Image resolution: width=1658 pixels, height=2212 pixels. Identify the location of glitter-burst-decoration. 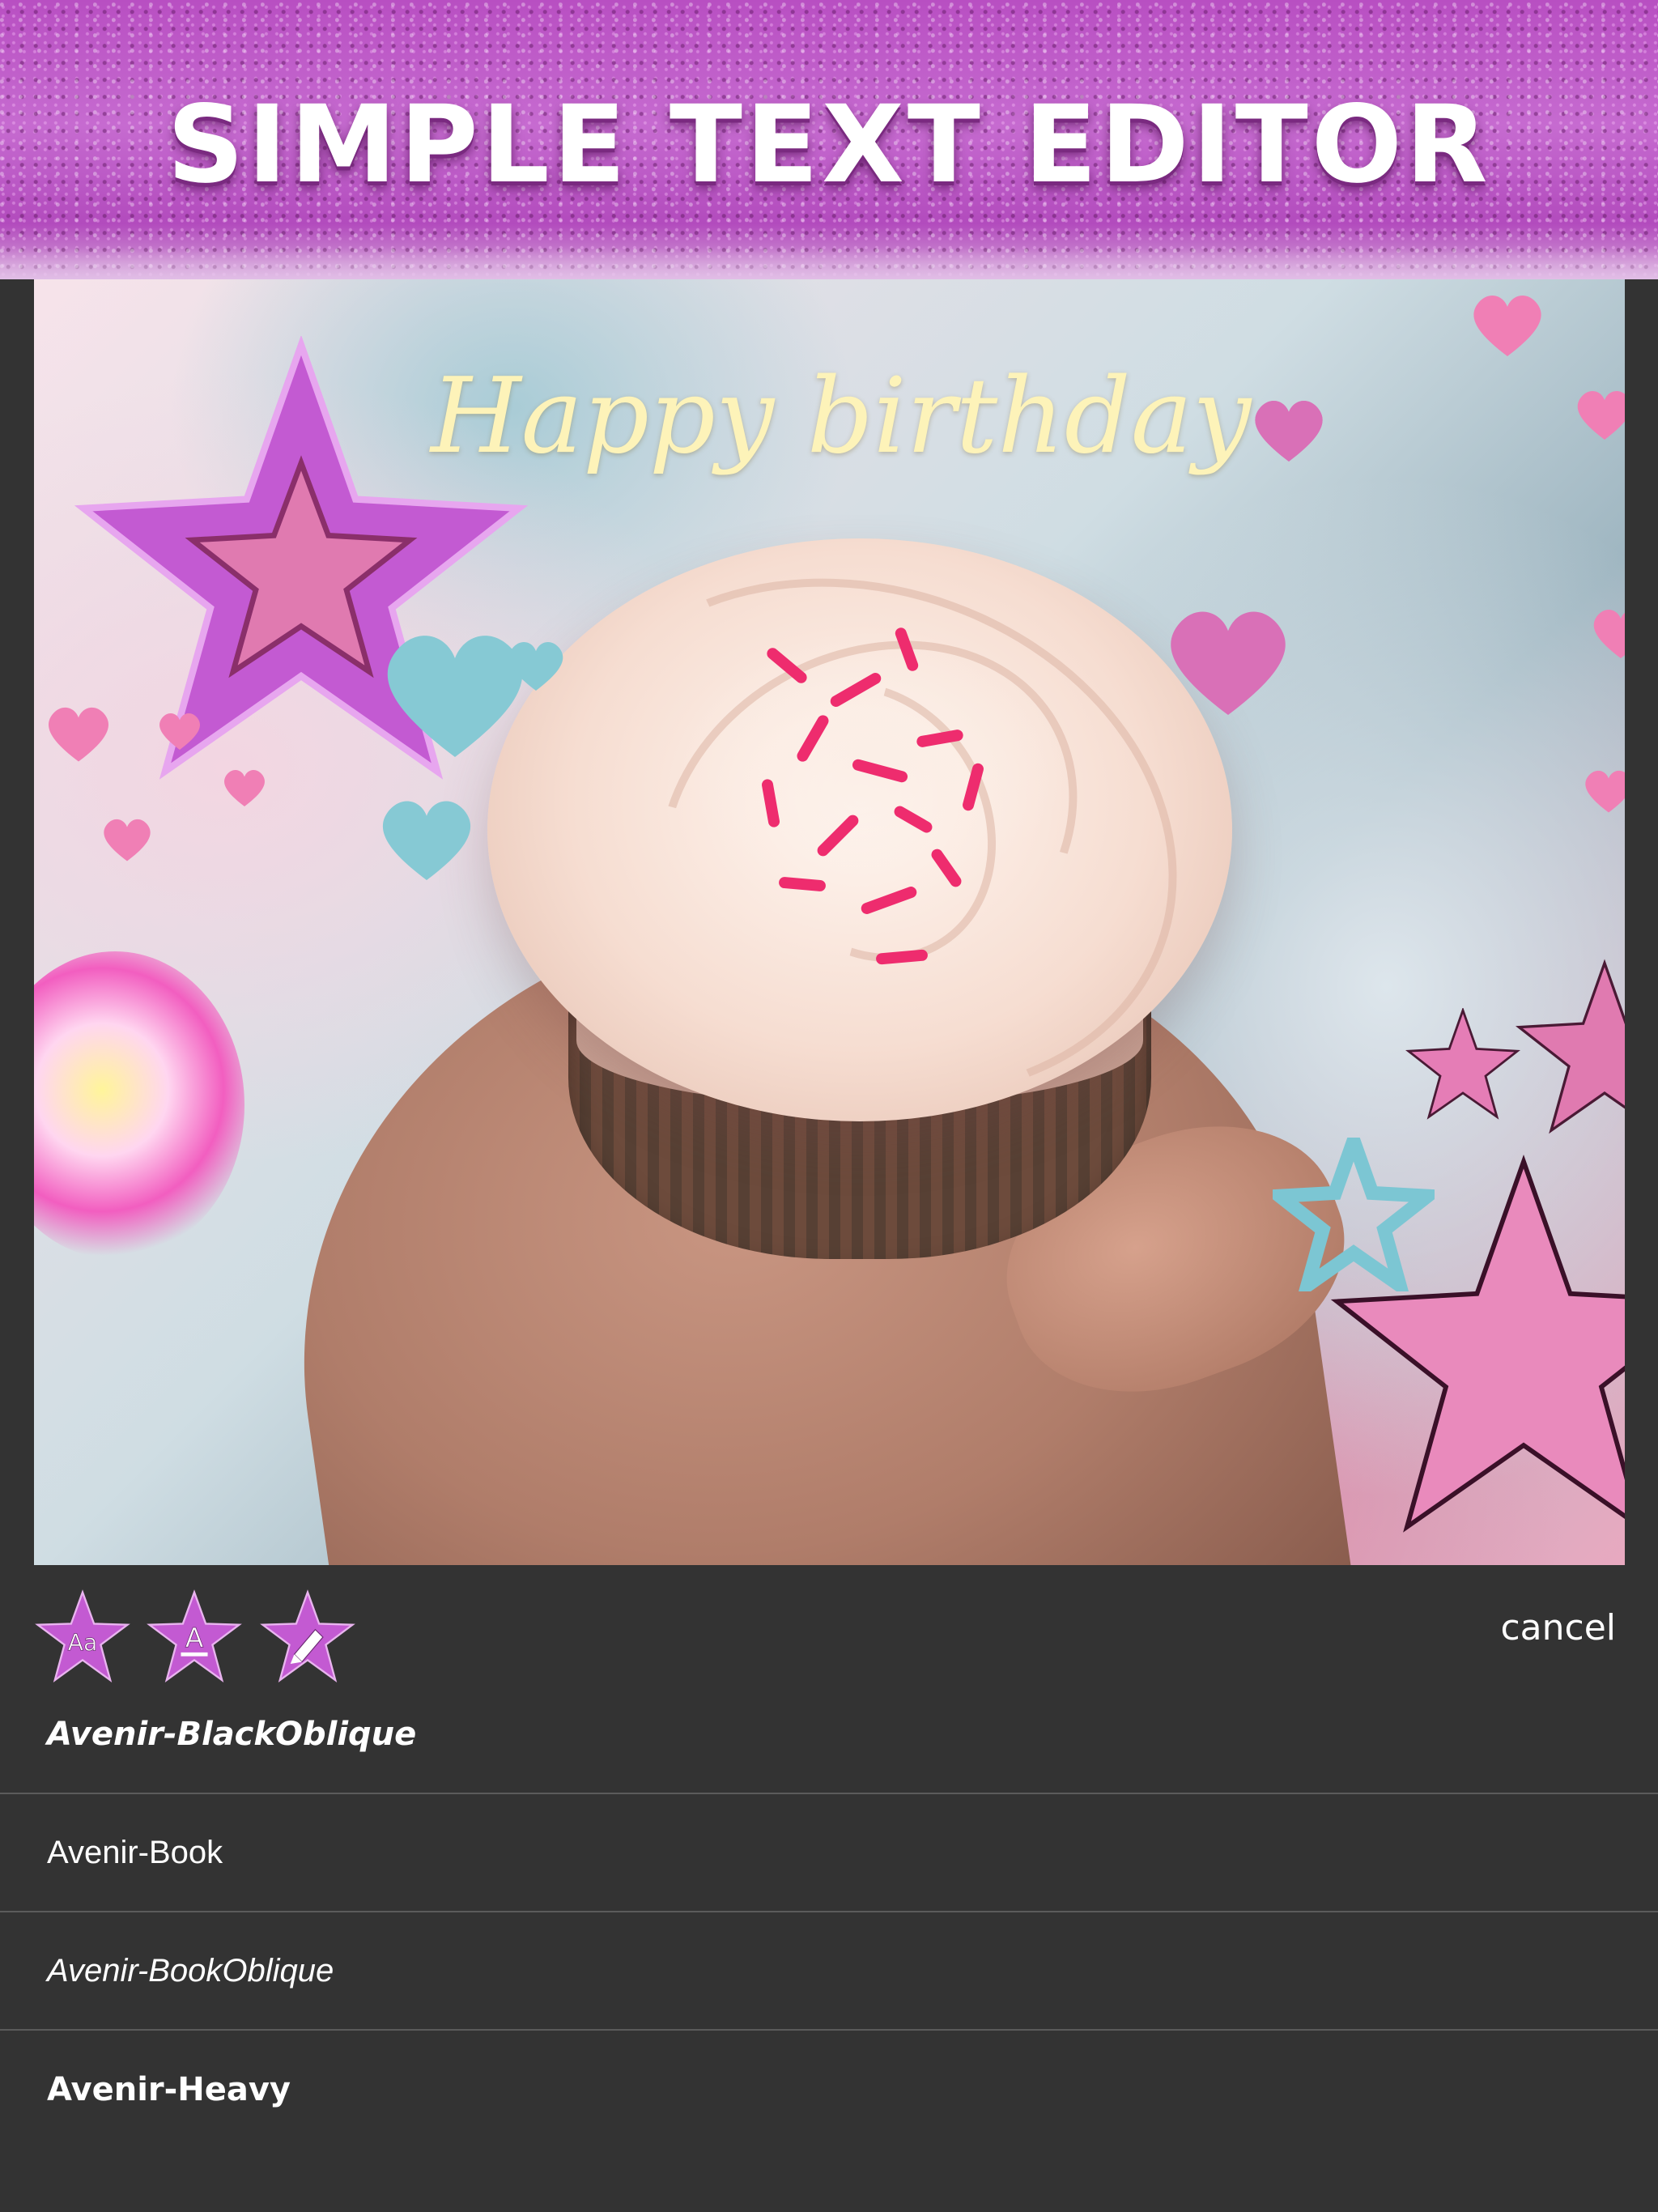
(139, 1105).